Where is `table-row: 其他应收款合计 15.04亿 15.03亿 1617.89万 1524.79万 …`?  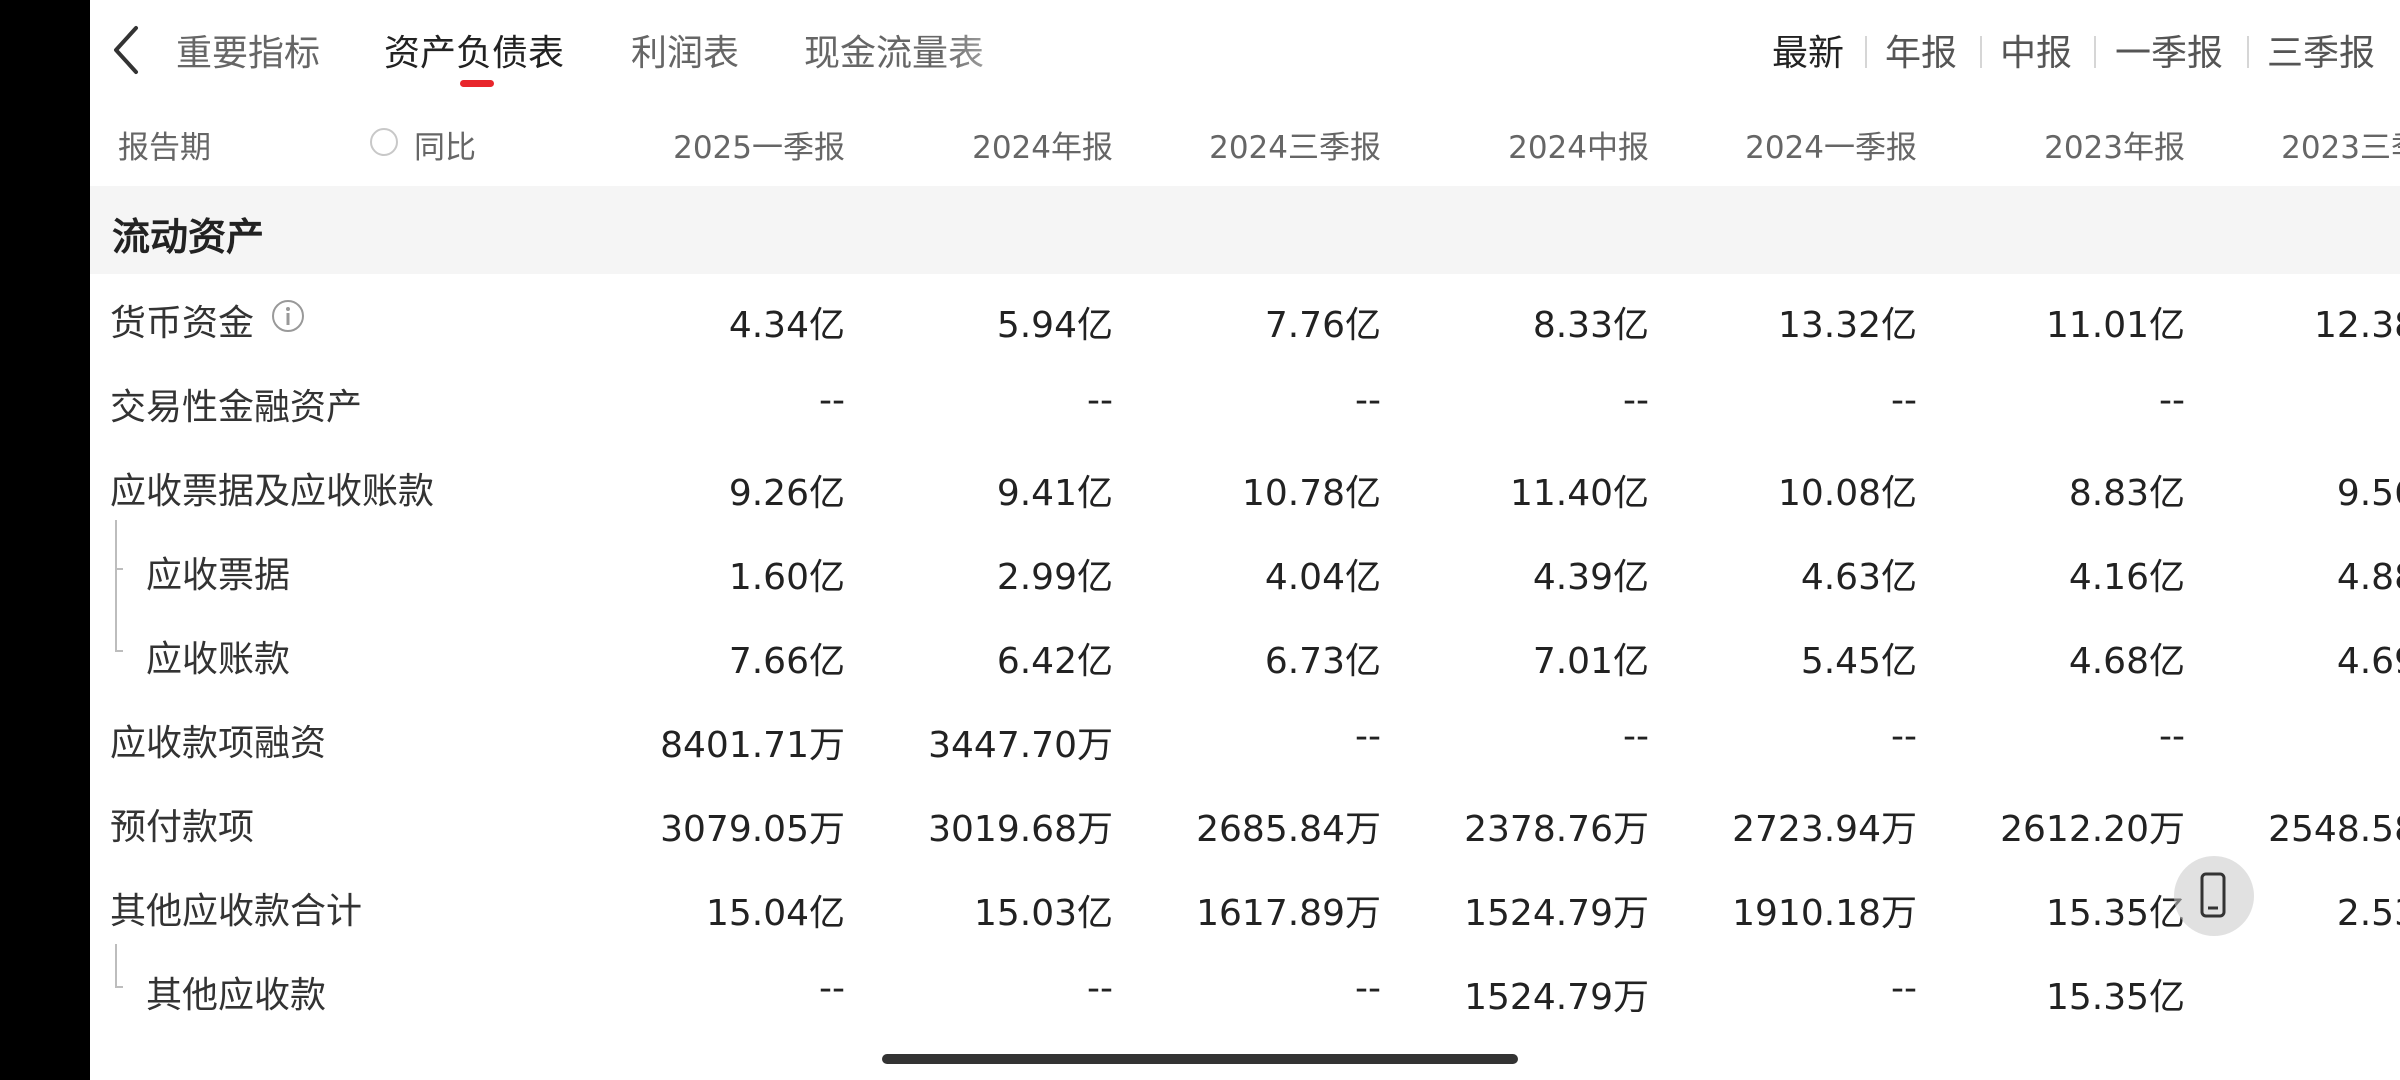
table-row: 其他应收款合计 15.04亿 15.03亿 1617.89万 1524.79万 … is located at coordinates (1245, 904).